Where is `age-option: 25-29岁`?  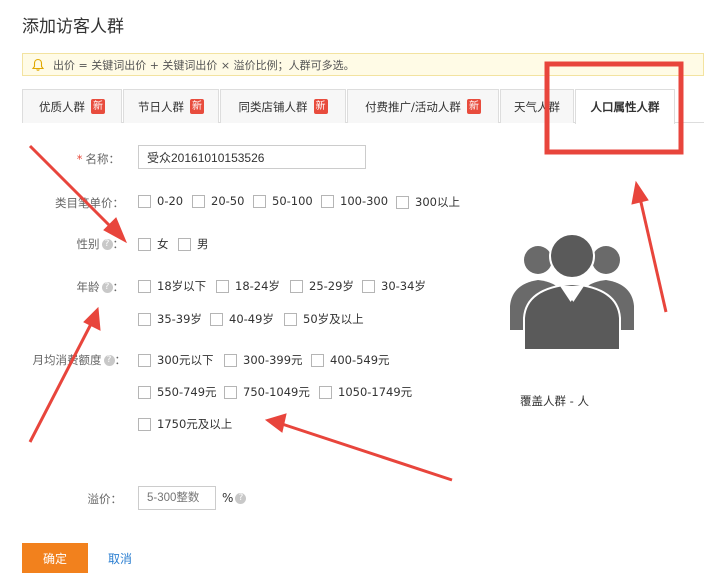 age-option: 25-29岁 is located at coordinates (322, 286).